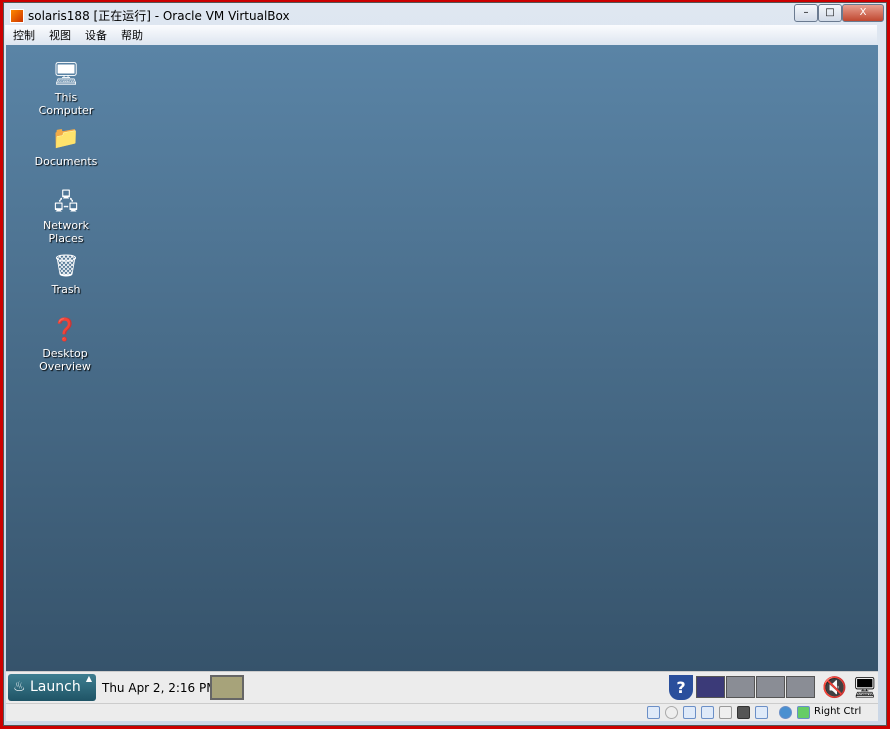 The height and width of the screenshot is (729, 890). What do you see at coordinates (830, 13) in the screenshot?
I see `maximize-button: □` at bounding box center [830, 13].